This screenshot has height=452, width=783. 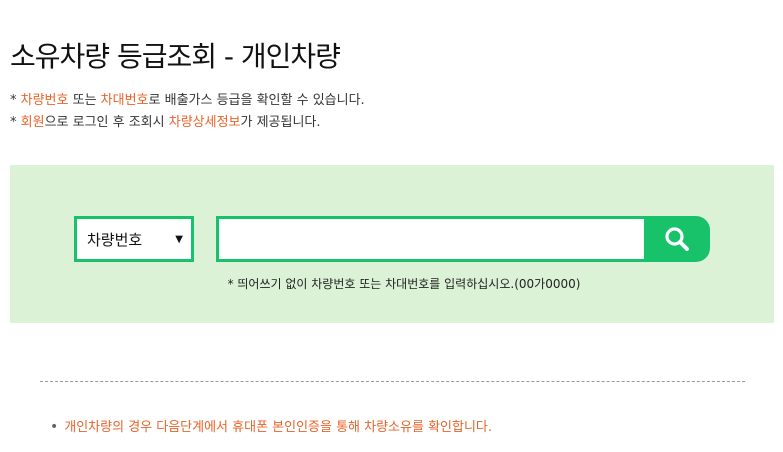 I want to click on search-button, so click(x=677, y=239).